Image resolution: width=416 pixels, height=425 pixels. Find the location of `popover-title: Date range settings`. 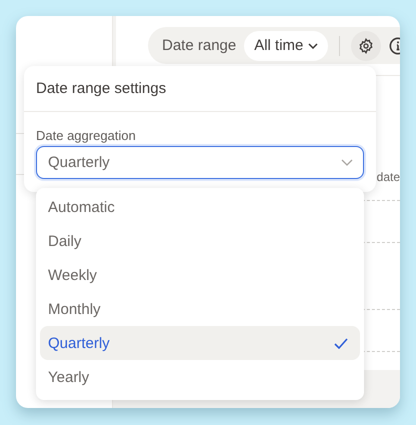

popover-title: Date range settings is located at coordinates (200, 89).